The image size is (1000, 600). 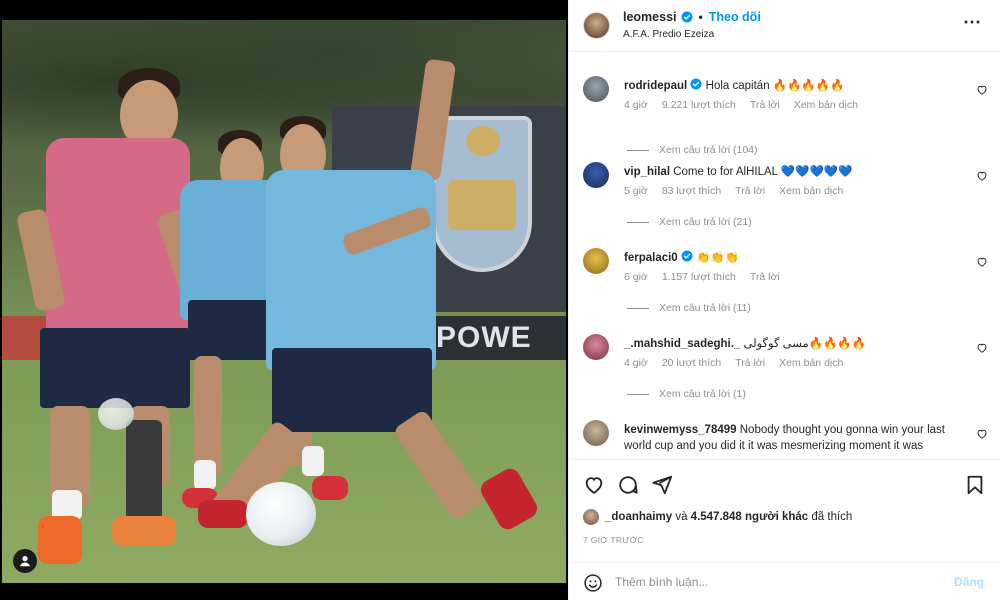 I want to click on follow-button: Theo dõi, so click(x=735, y=17).